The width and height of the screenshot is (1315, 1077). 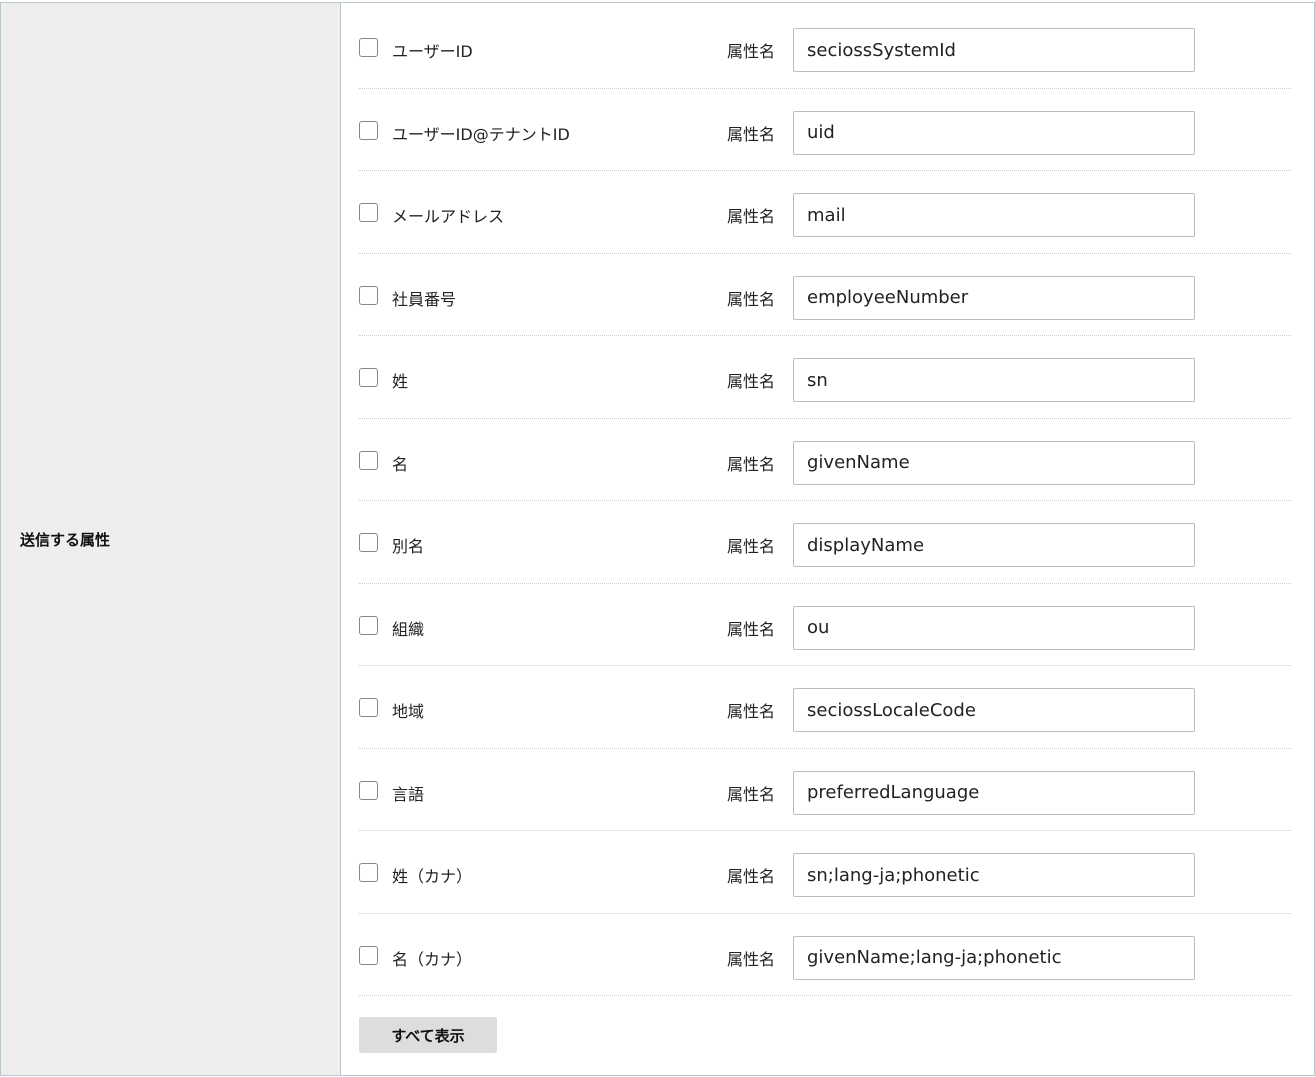 I want to click on attribute-label: 姓（カナ）, so click(x=432, y=876).